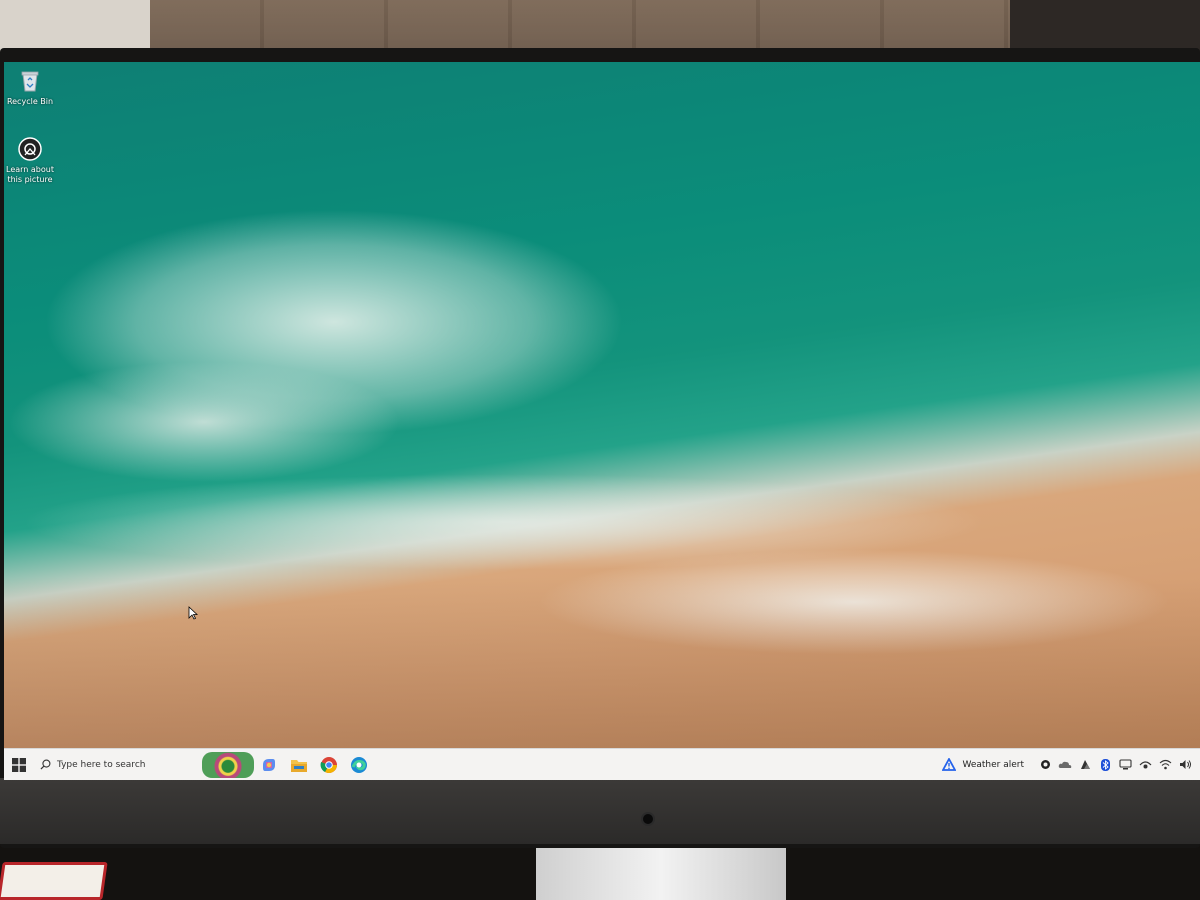 This screenshot has height=900, width=1200. I want to click on copilot-icon, so click(269, 764).